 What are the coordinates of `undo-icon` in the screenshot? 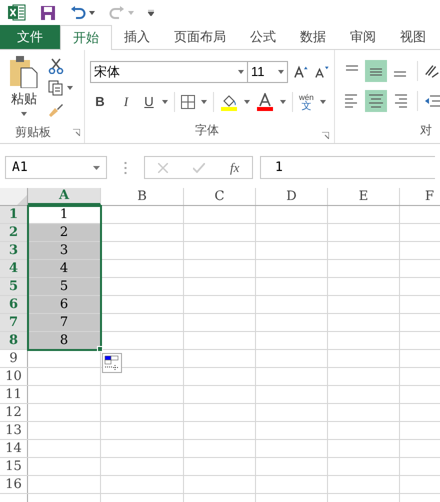 It's located at (78, 13).